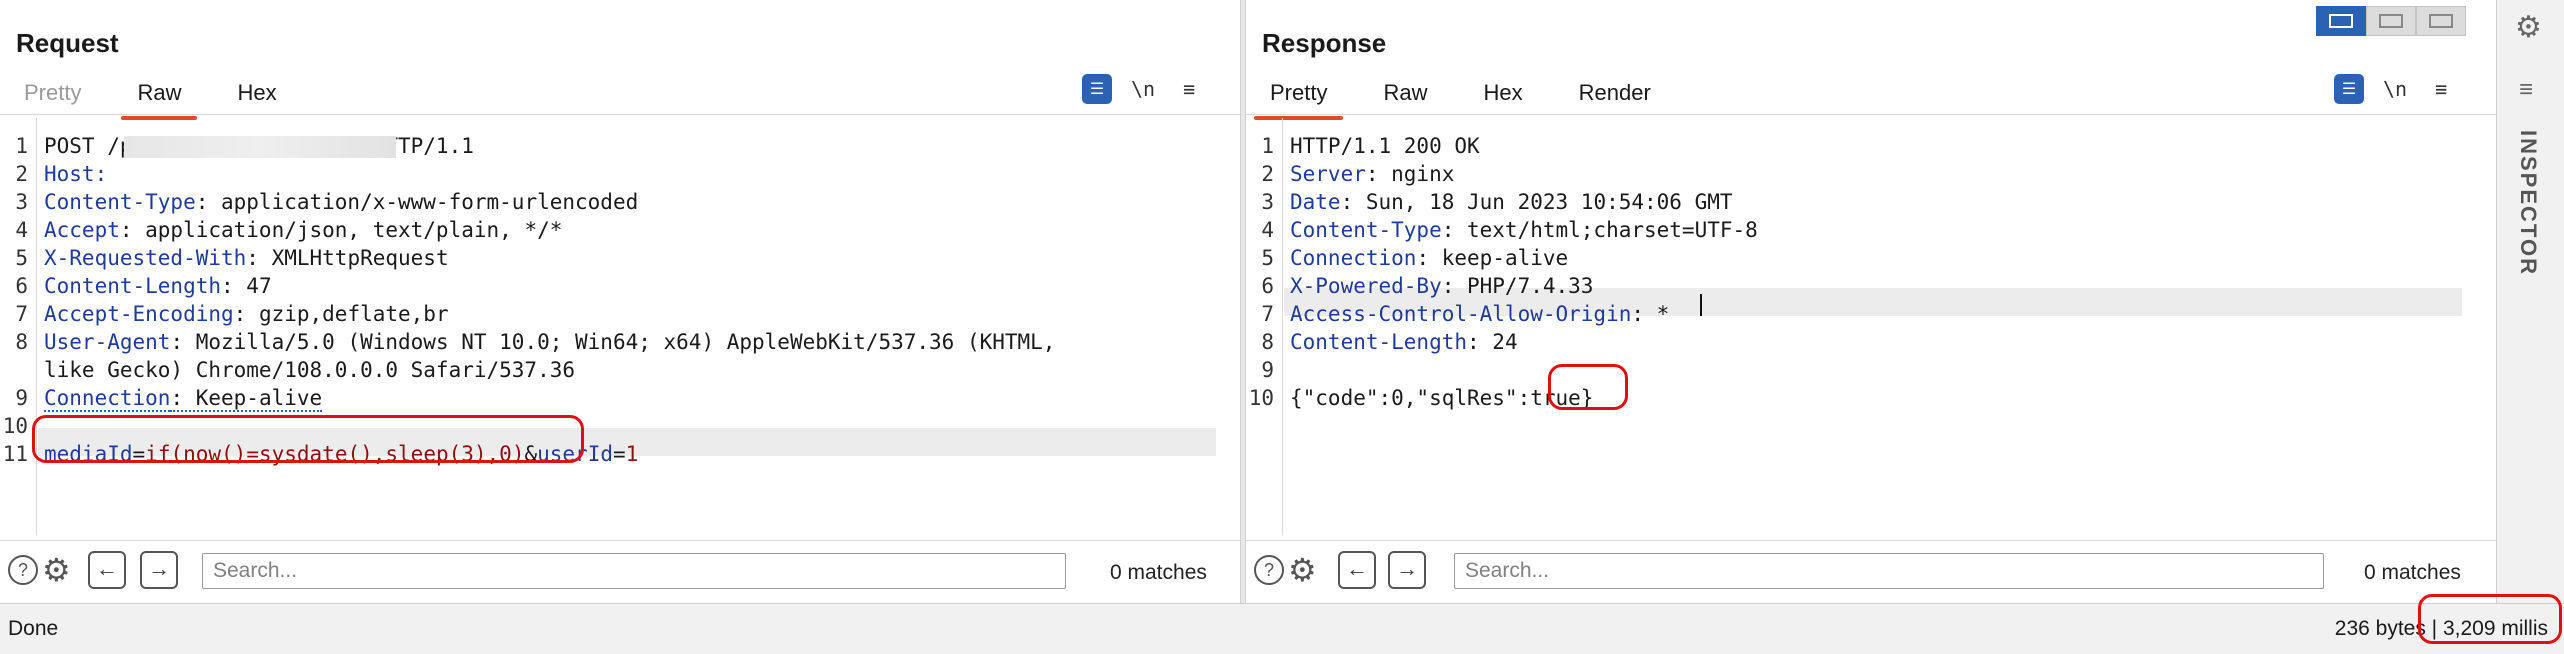 The width and height of the screenshot is (2564, 654). What do you see at coordinates (1492, 258) in the screenshot?
I see `code-token: : keep-alive` at bounding box center [1492, 258].